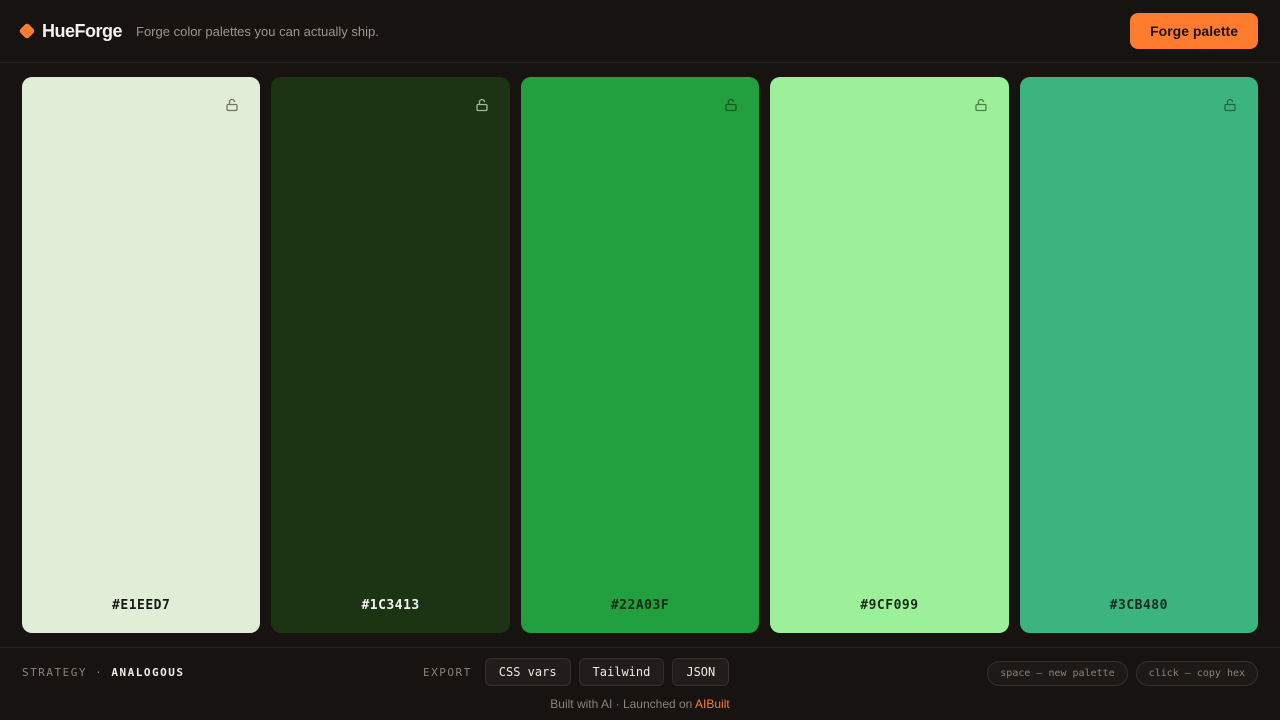 Image resolution: width=1280 pixels, height=720 pixels. I want to click on aibuilt-link: AIBuilt, so click(712, 704).